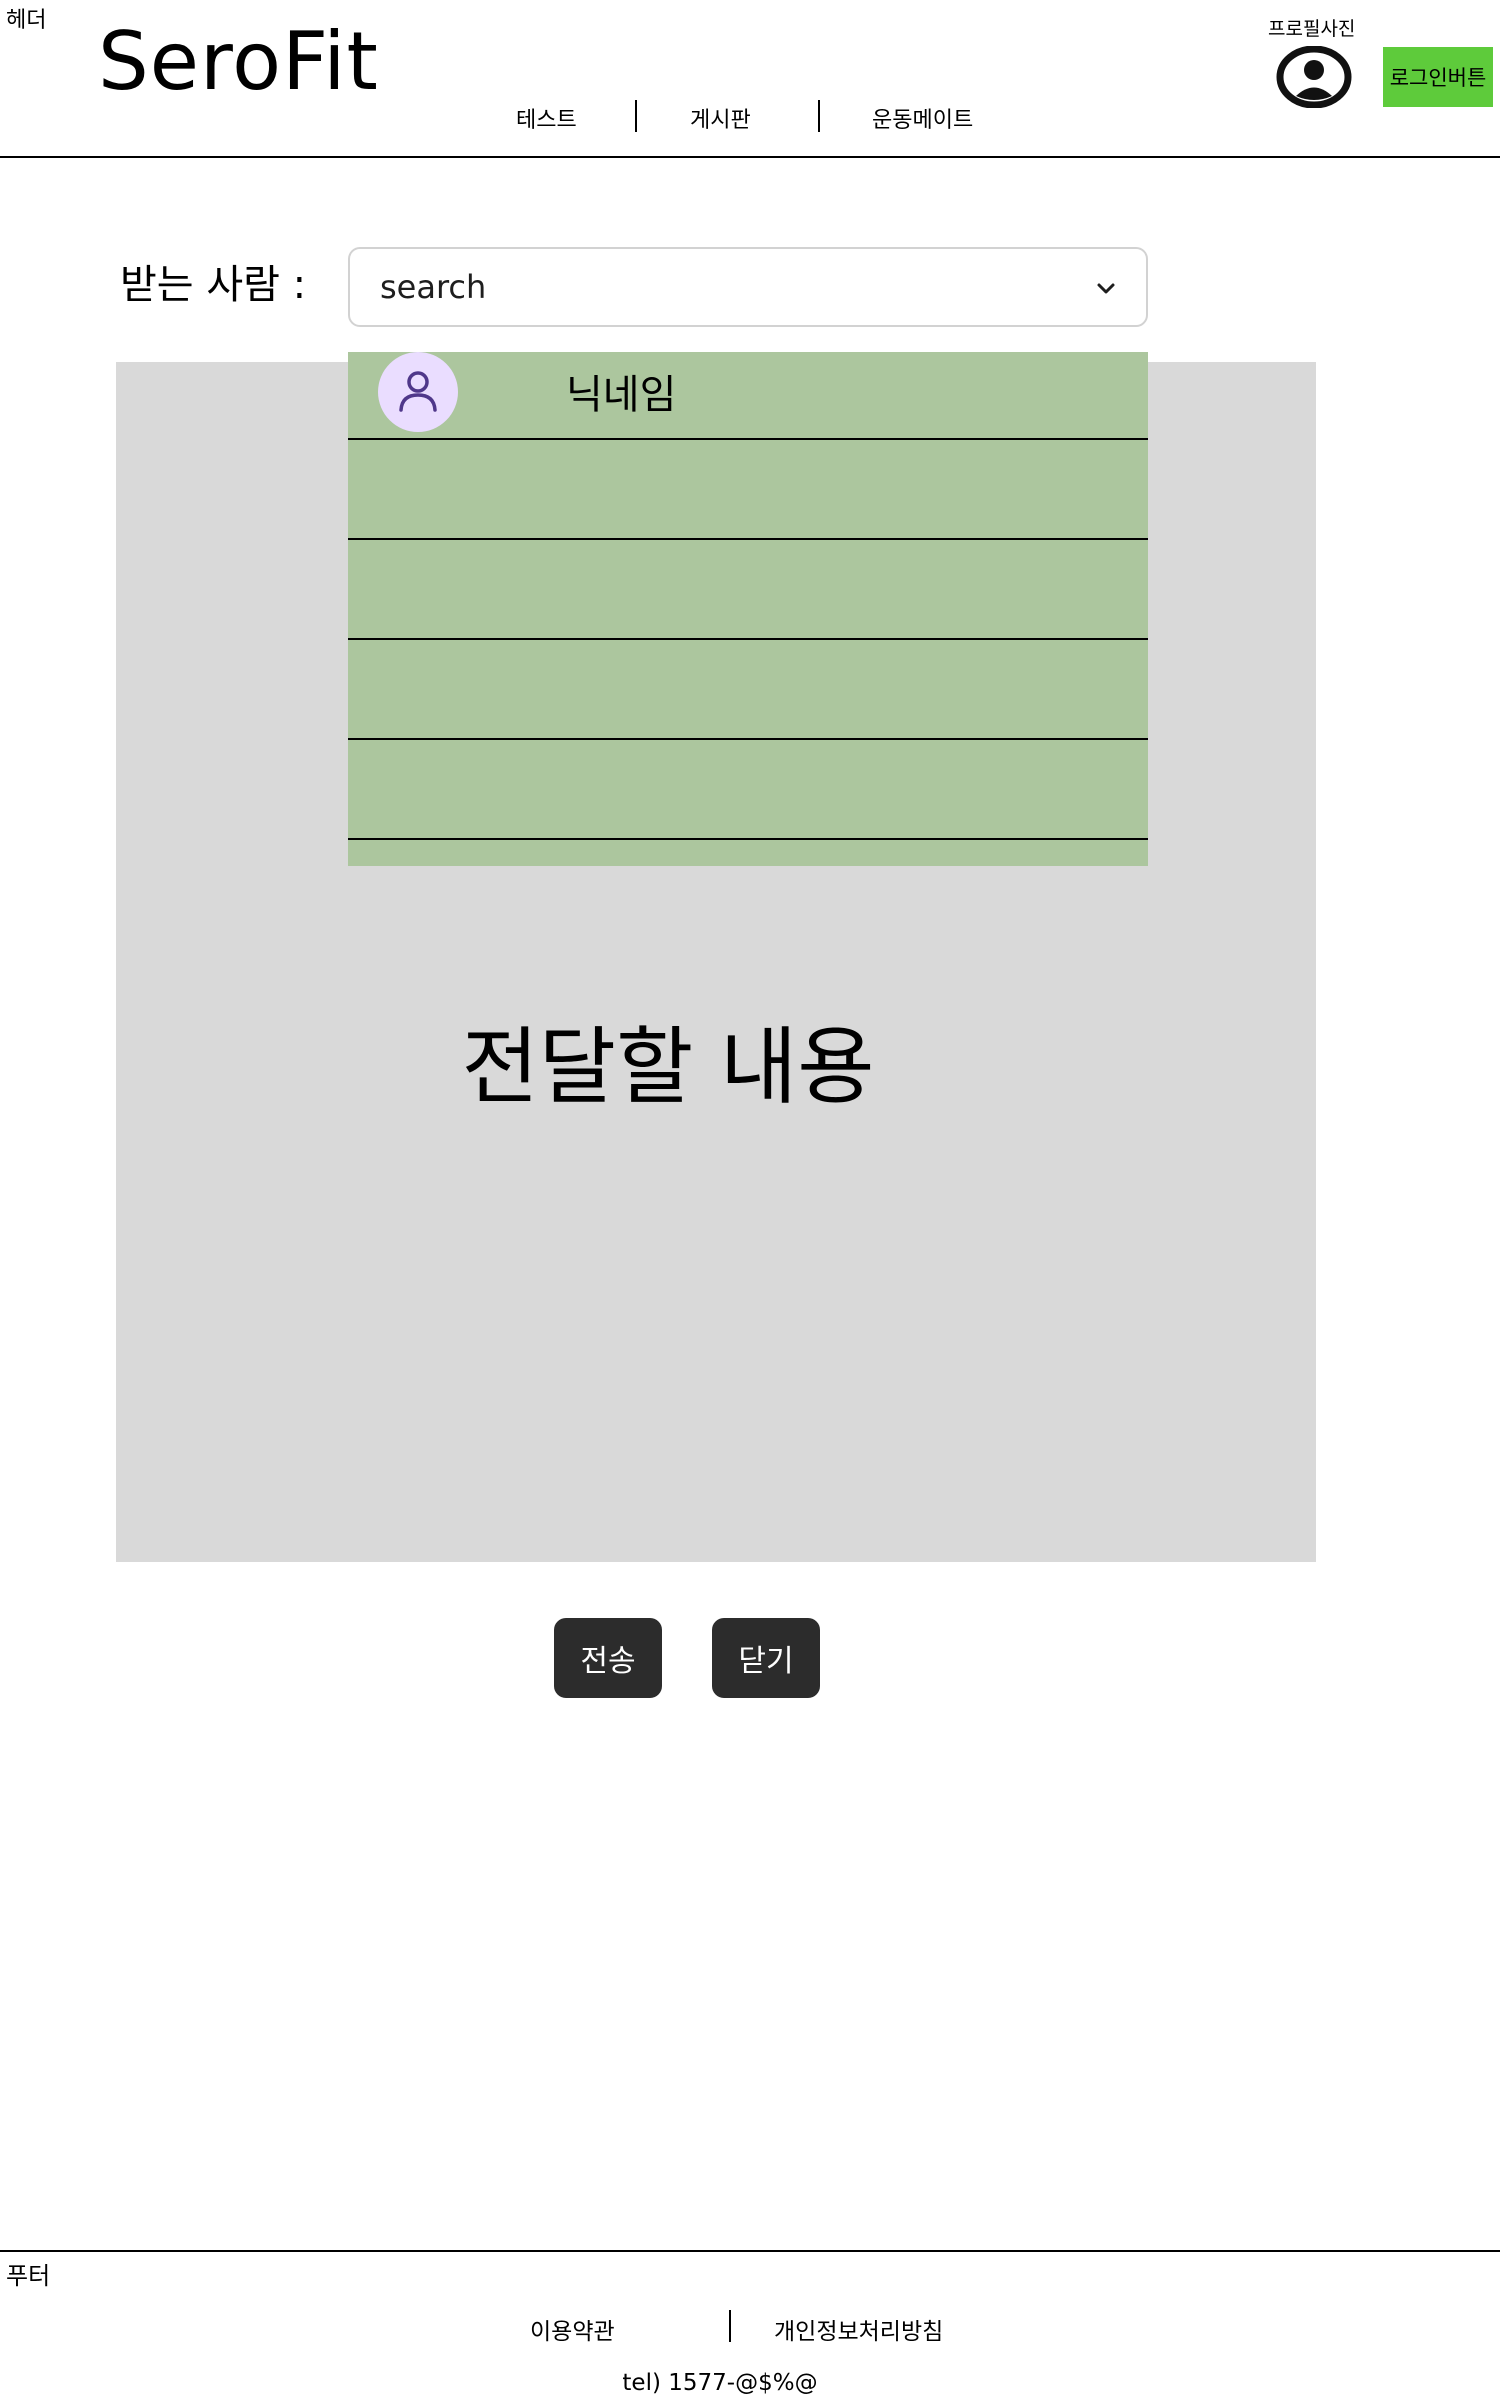 This screenshot has height=2400, width=1500. I want to click on search-value: search, so click(433, 287).